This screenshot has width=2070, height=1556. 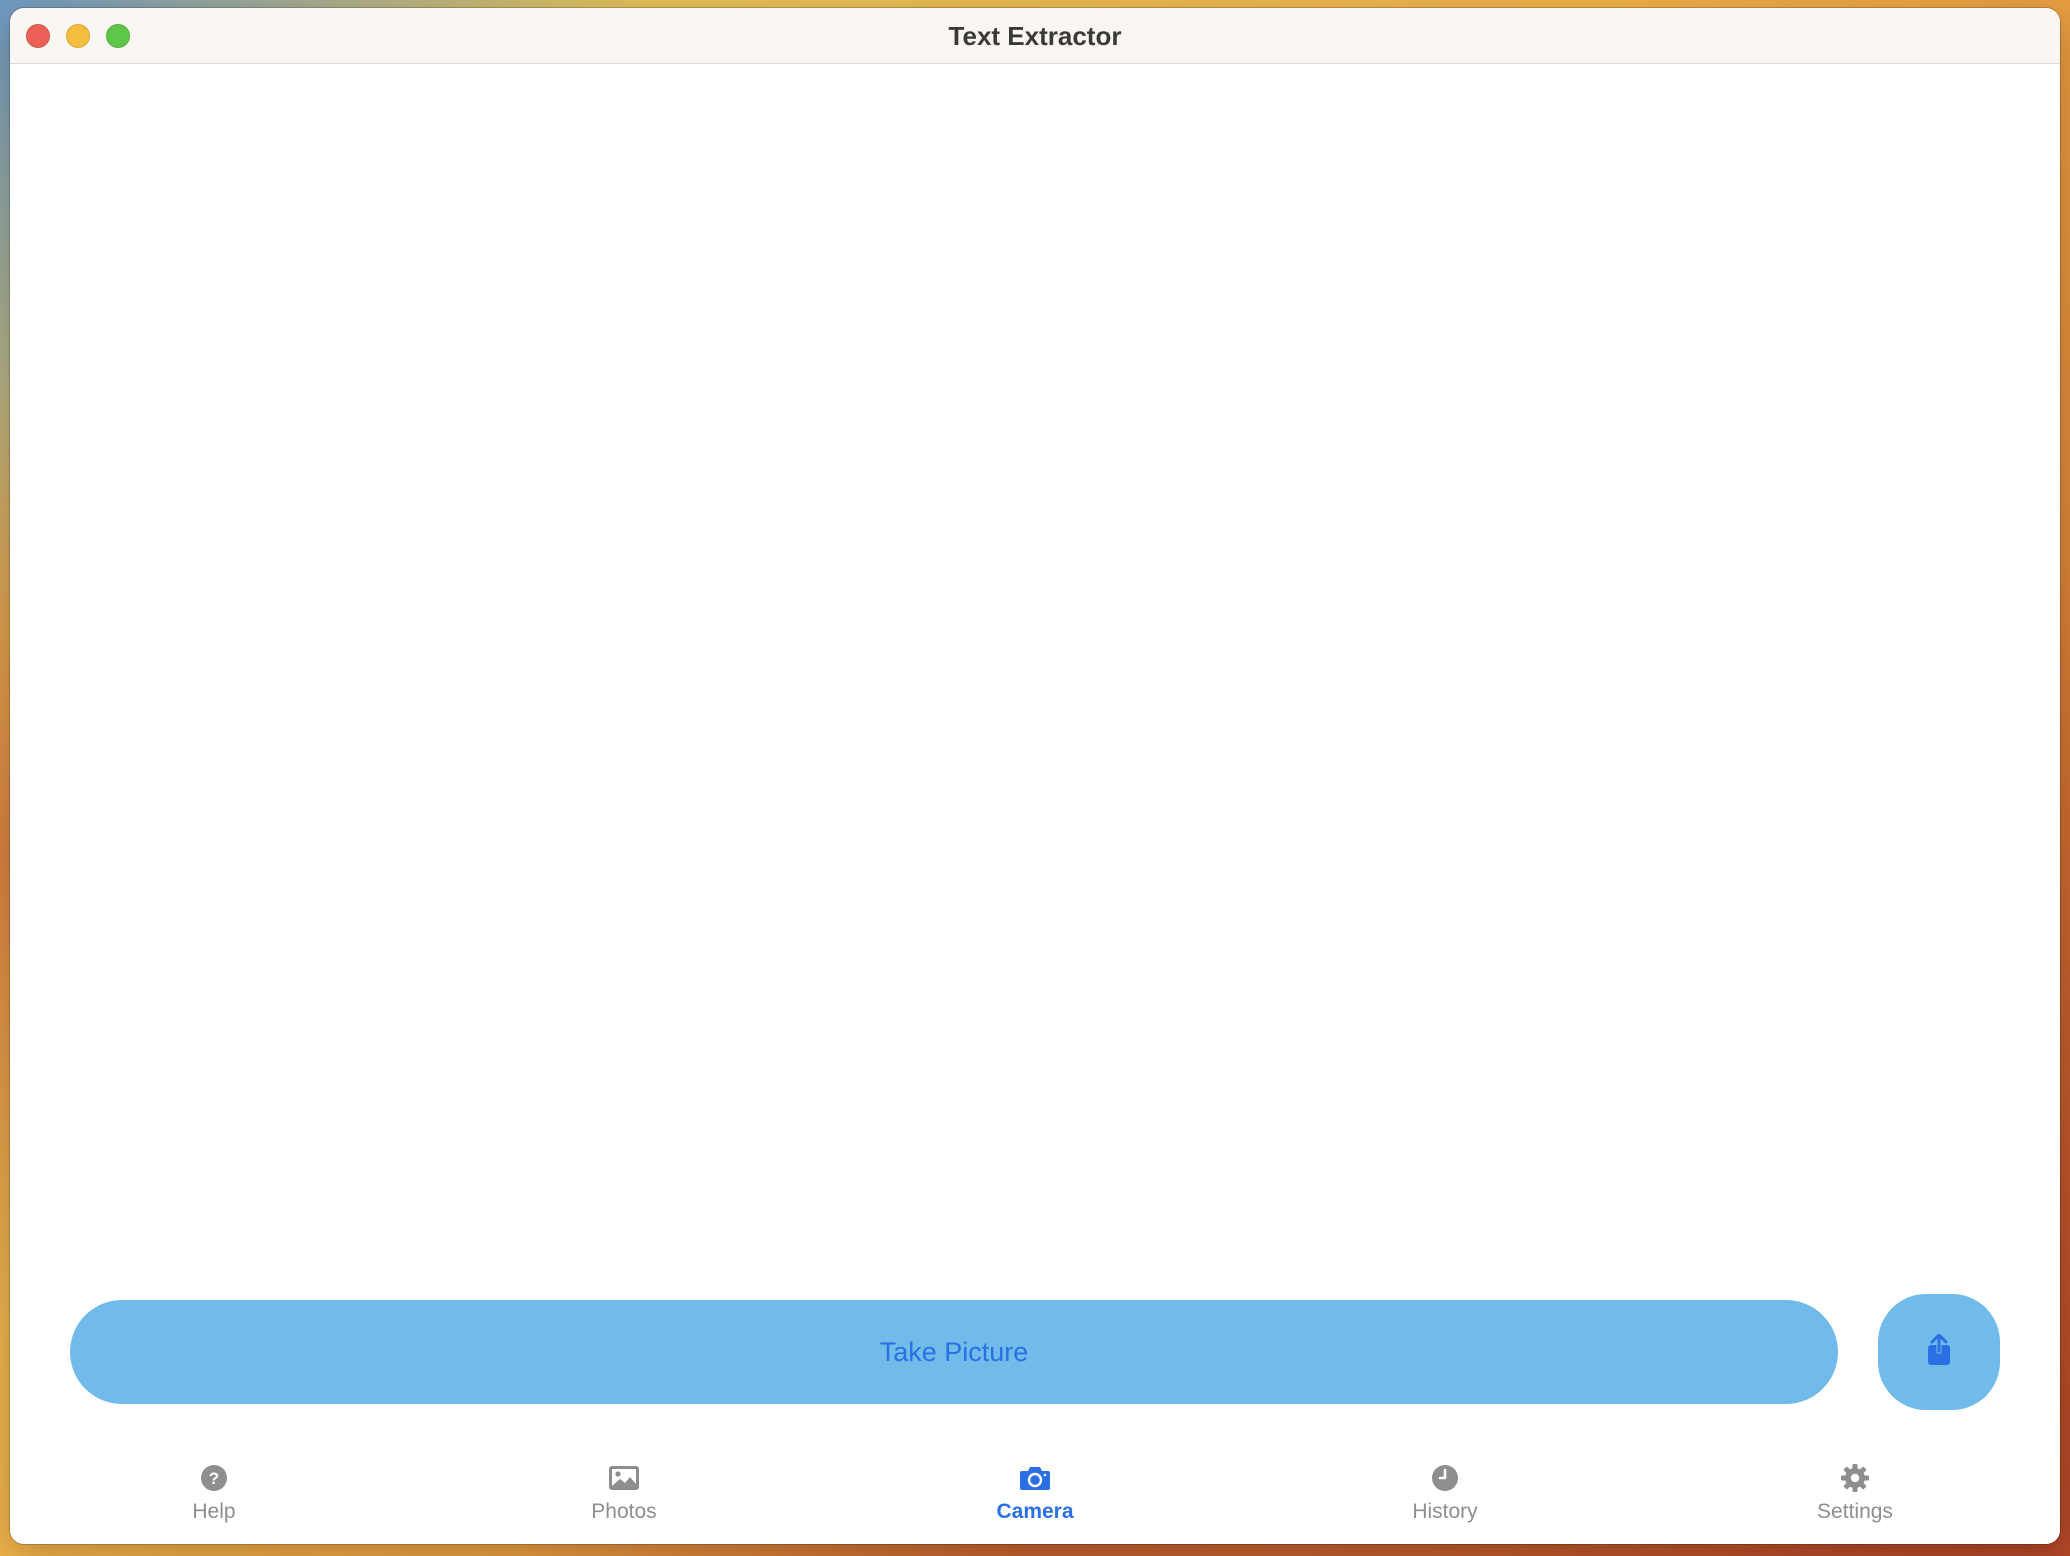 I want to click on share-icon, so click(x=1939, y=1352).